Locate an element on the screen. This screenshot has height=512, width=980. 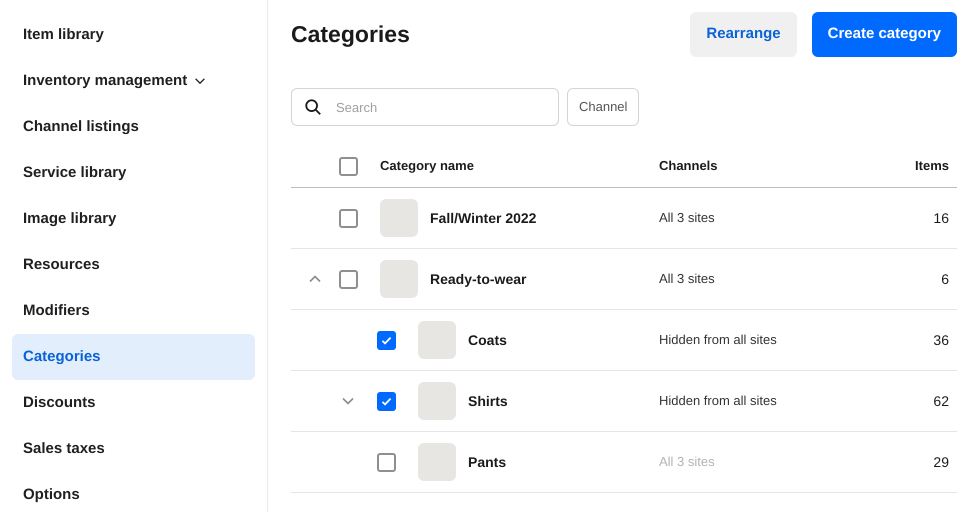
sidebar-item: Options is located at coordinates (133, 492).